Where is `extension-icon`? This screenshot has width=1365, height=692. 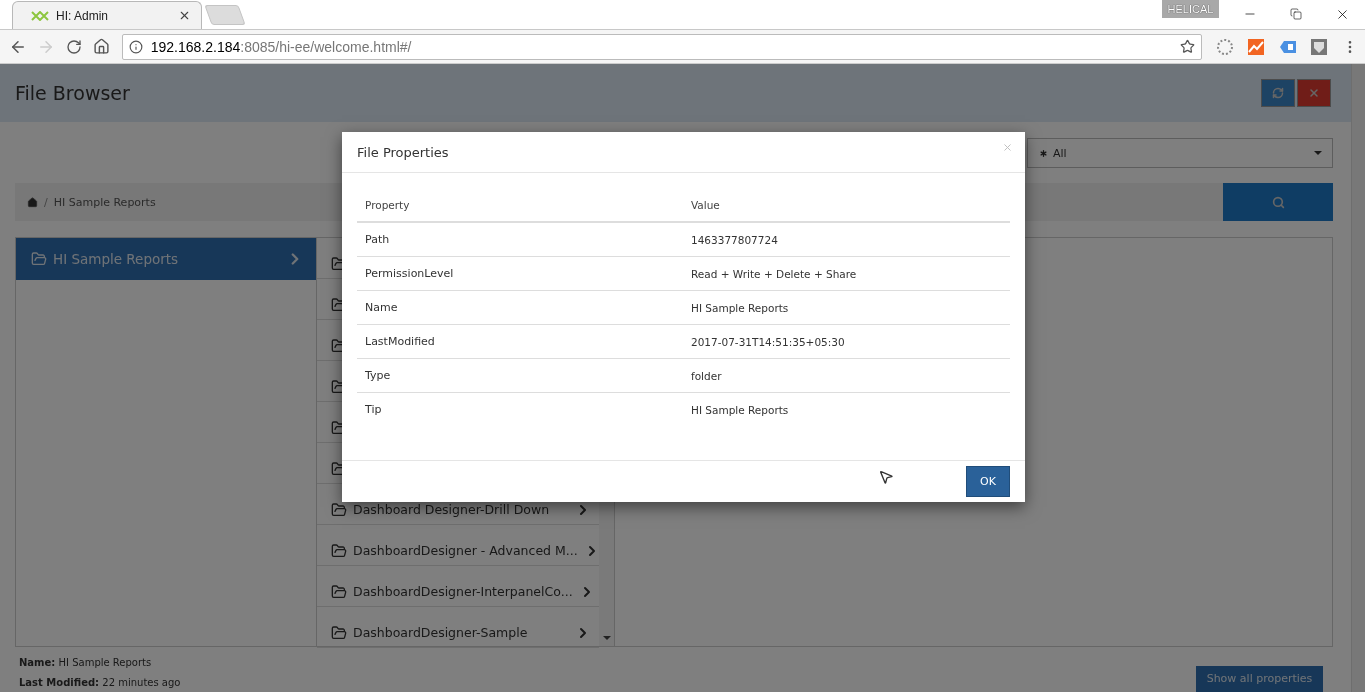 extension-icon is located at coordinates (1224, 46).